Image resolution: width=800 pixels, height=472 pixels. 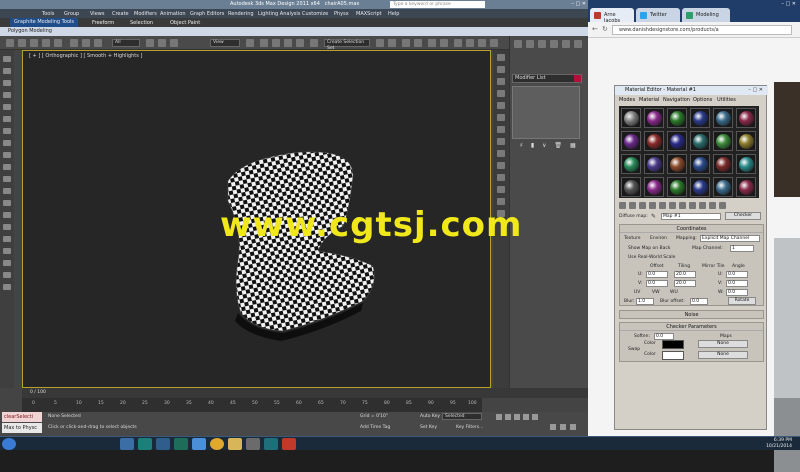 What do you see at coordinates (558, 145) in the screenshot?
I see `remove-modifier-icon: 🗑` at bounding box center [558, 145].